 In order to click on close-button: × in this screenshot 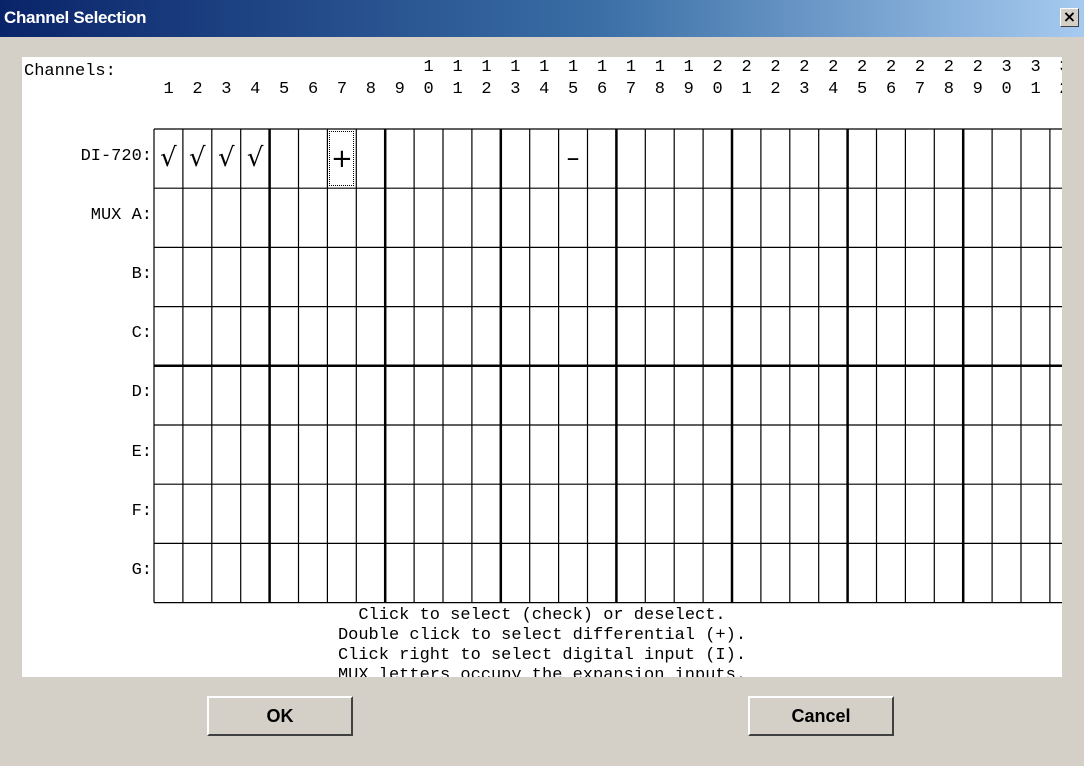, I will do `click(1069, 17)`.